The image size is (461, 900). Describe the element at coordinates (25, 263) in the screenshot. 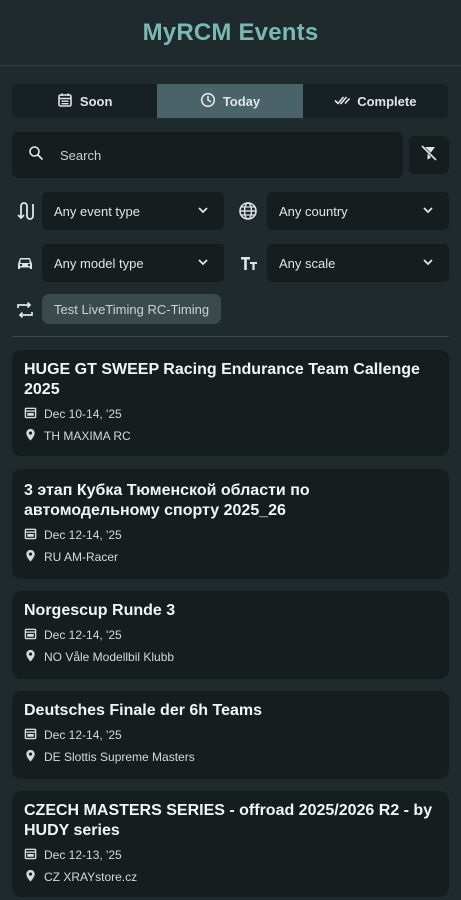

I see `car-icon` at that location.